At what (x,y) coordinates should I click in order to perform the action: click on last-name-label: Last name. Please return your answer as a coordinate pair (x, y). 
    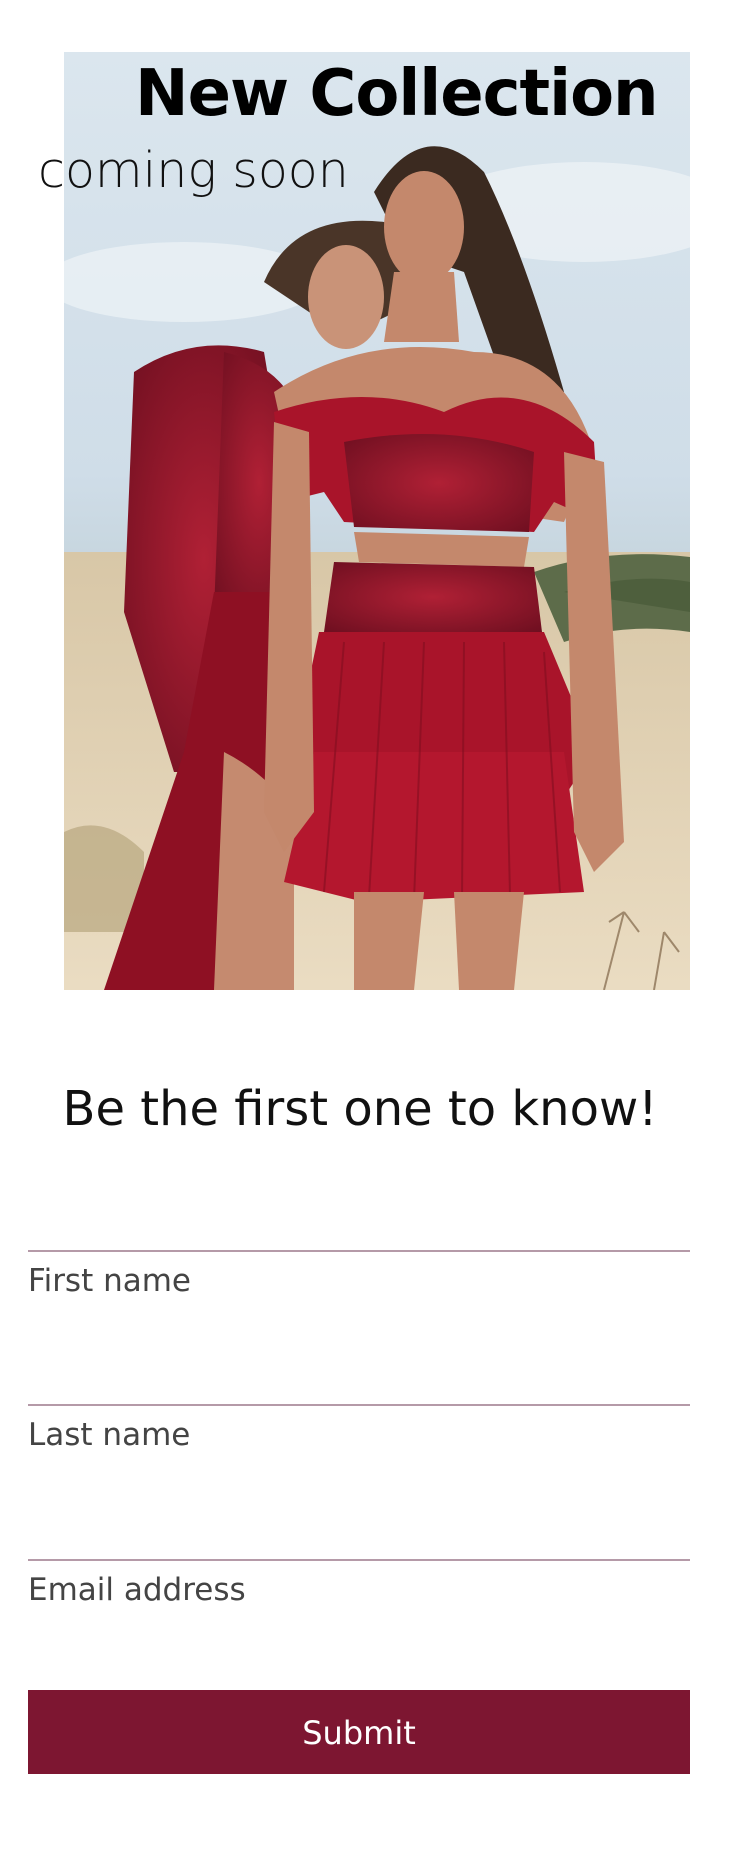
    Looking at the image, I should click on (109, 1435).